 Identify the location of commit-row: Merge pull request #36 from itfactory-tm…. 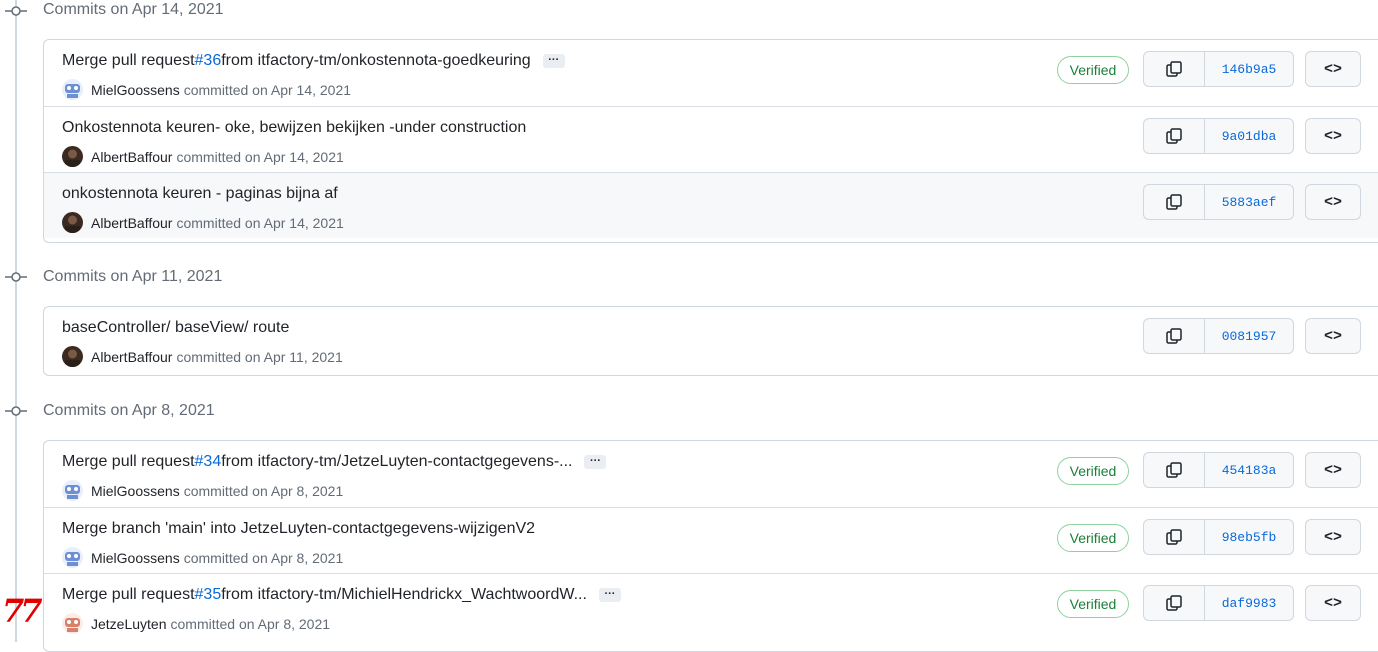
(711, 73).